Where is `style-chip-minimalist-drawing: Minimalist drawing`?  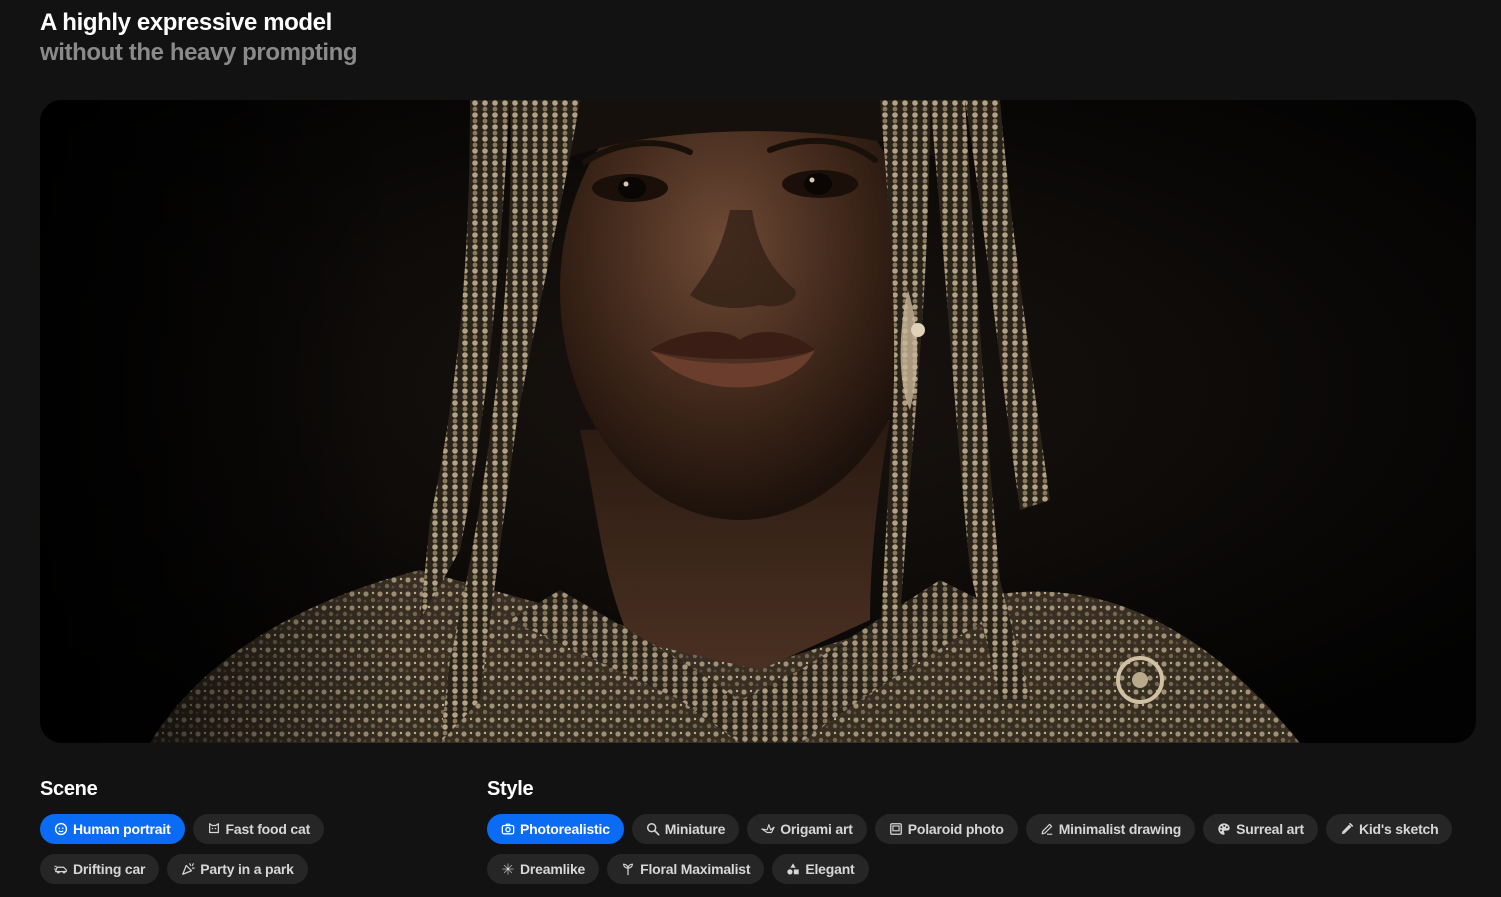
style-chip-minimalist-drawing: Minimalist drawing is located at coordinates (1110, 829).